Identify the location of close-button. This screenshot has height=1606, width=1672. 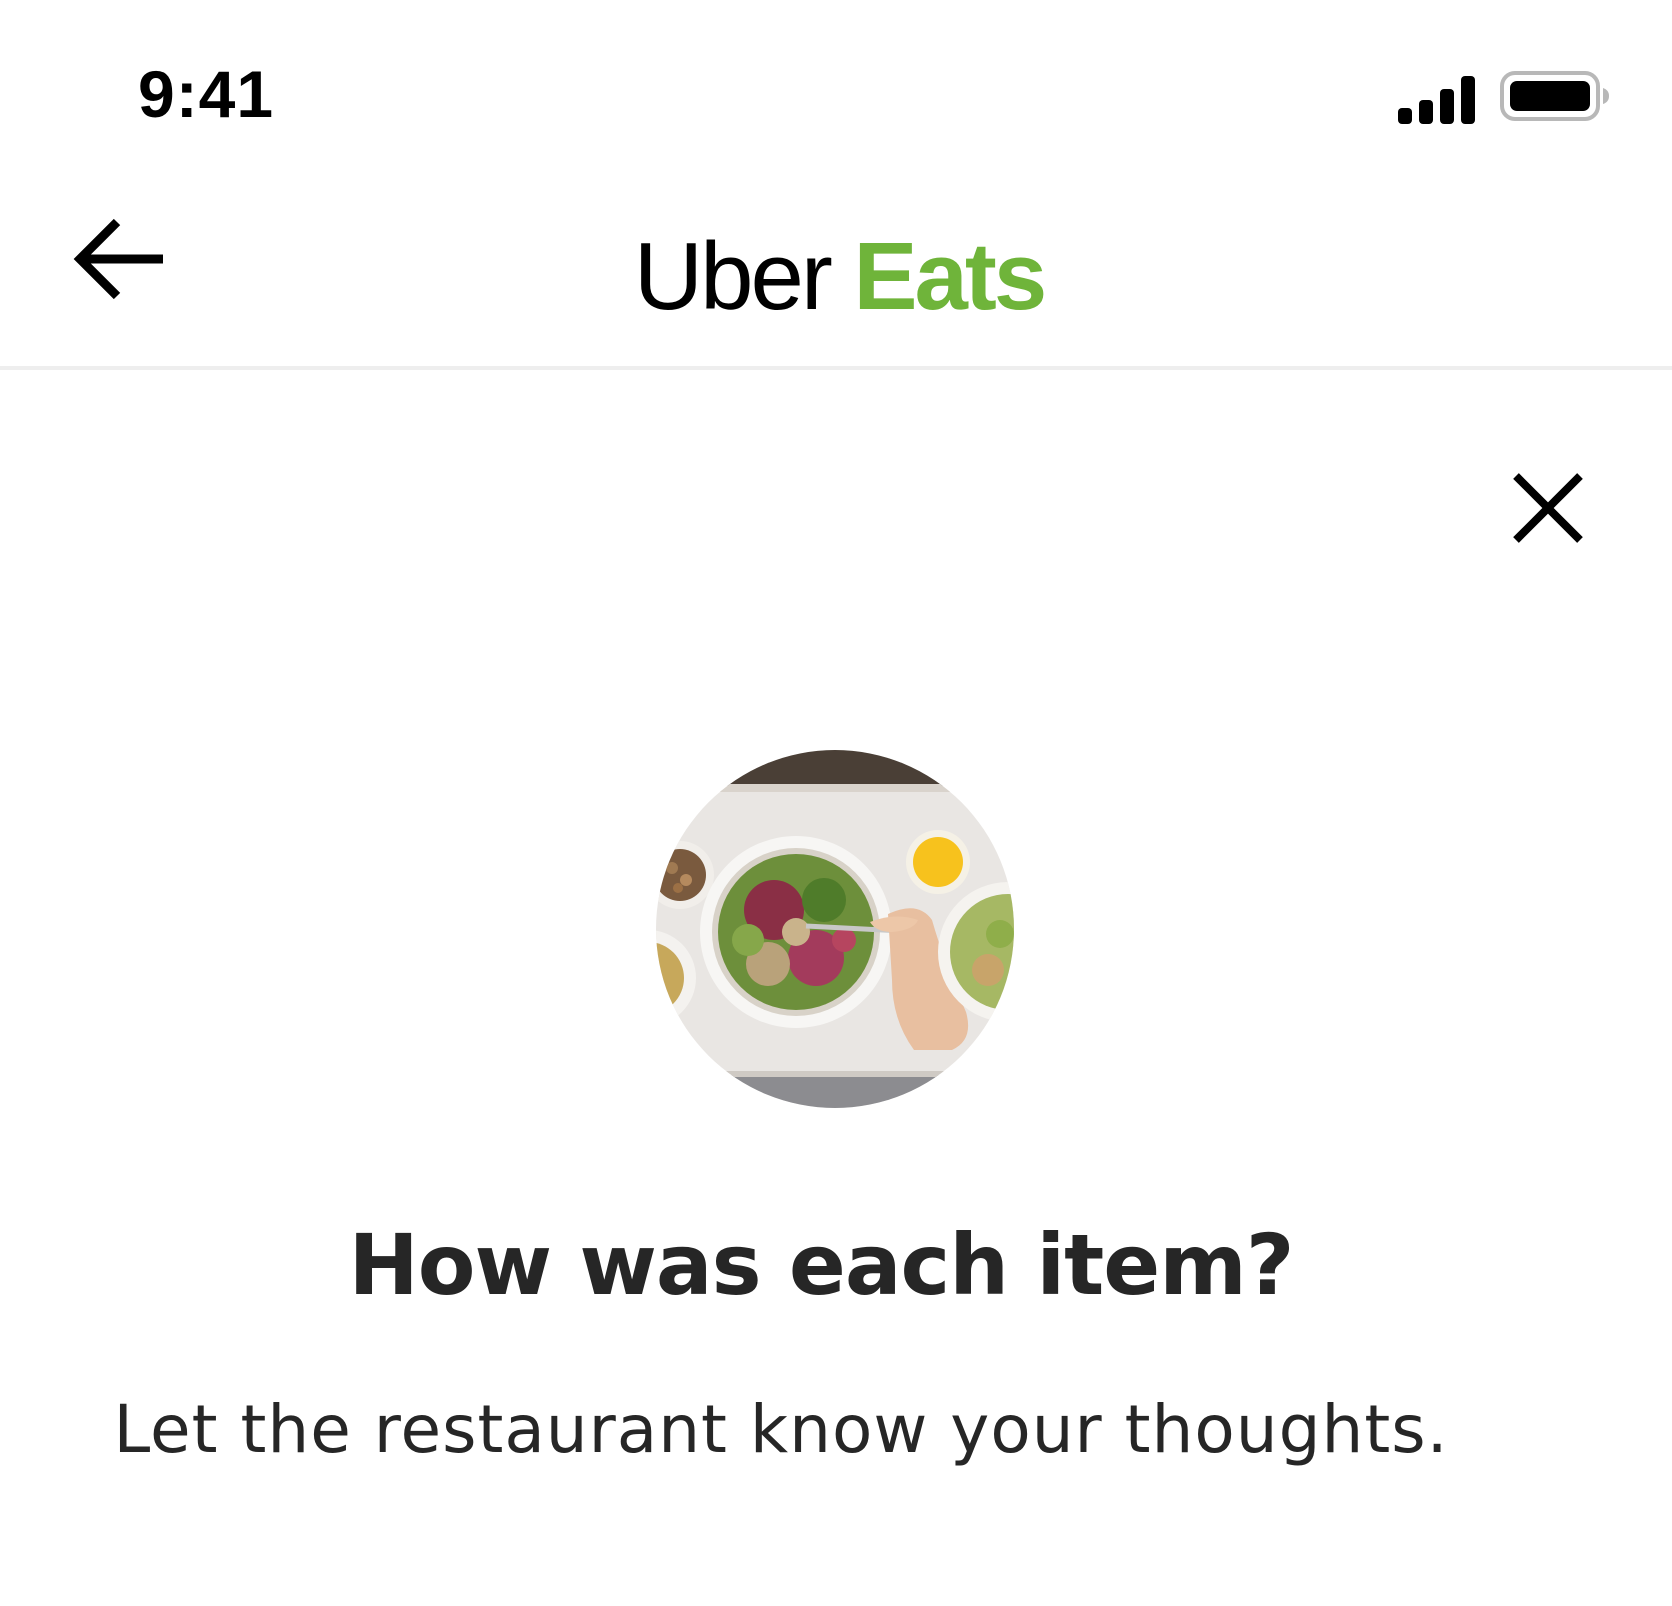
(1548, 508).